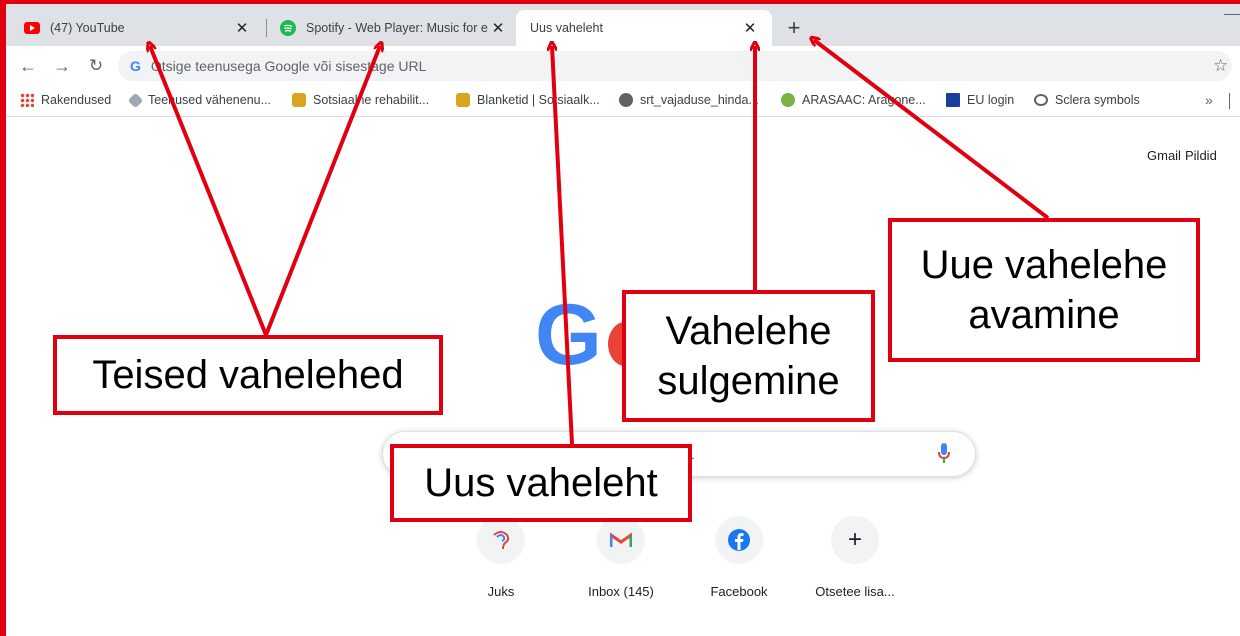  What do you see at coordinates (541, 483) in the screenshot?
I see `annotation-new-tab: Uus vaheleht` at bounding box center [541, 483].